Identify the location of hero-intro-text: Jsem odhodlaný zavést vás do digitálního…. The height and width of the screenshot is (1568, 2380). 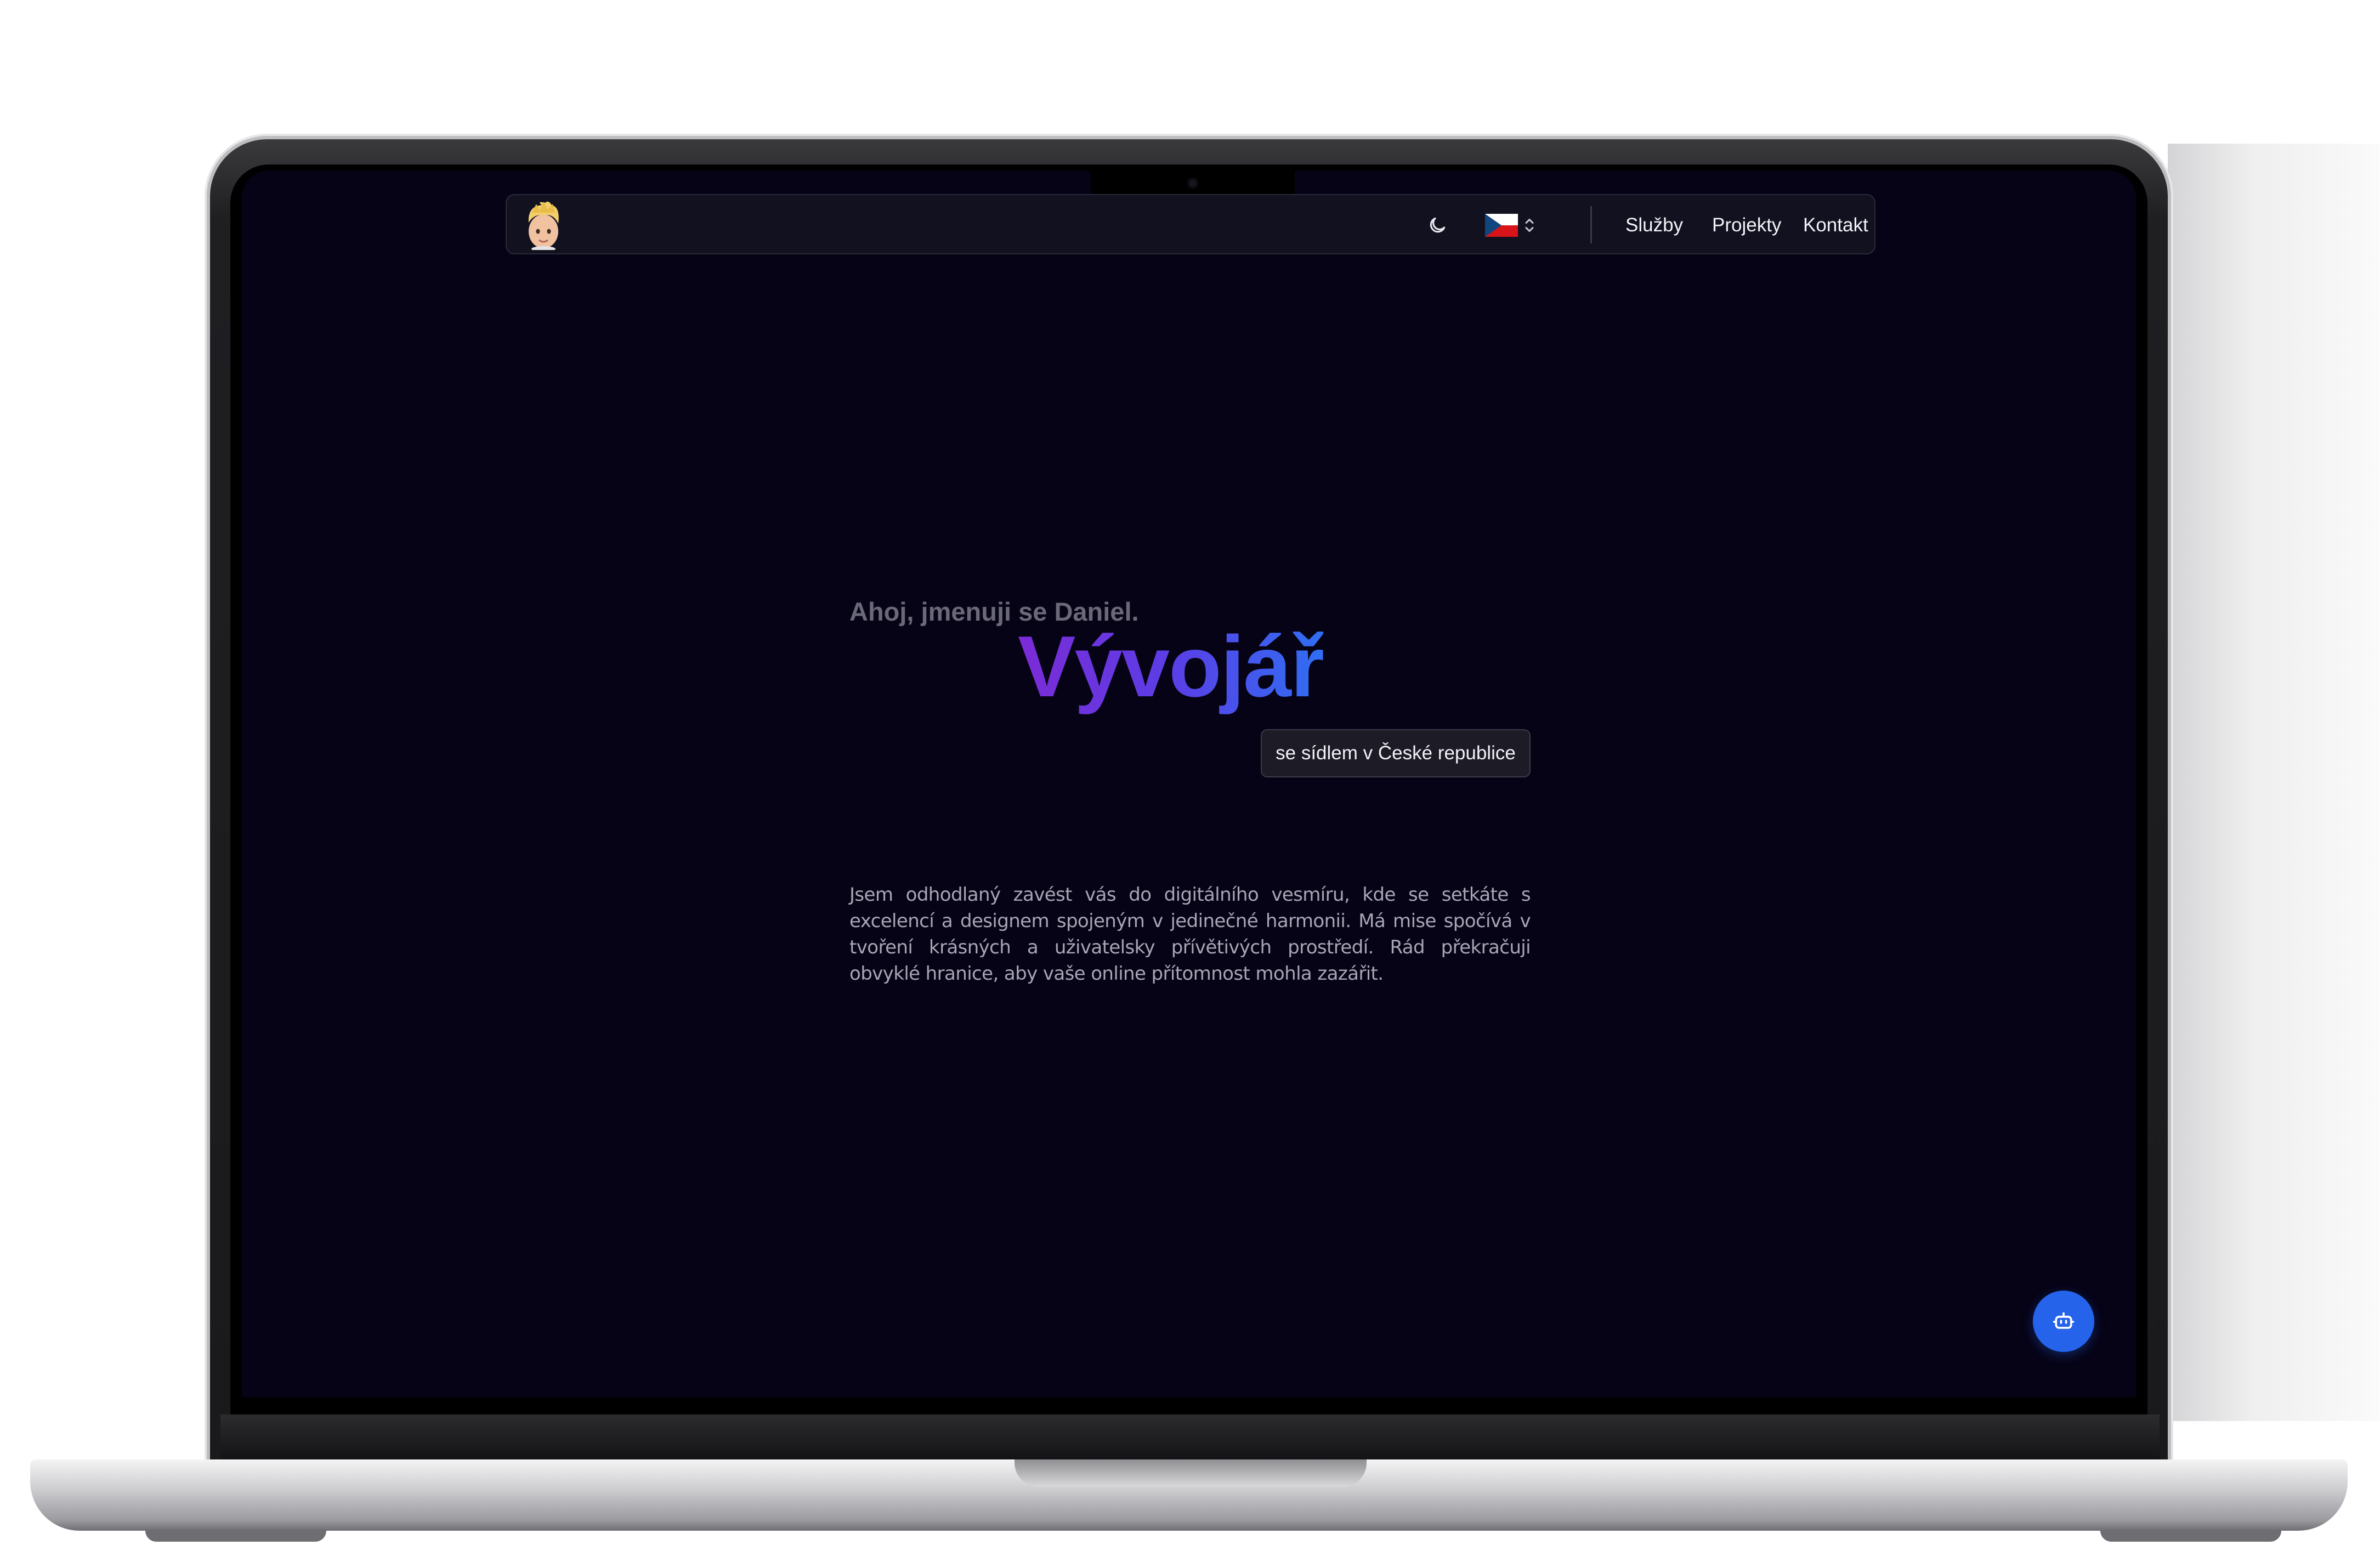
(1190, 935).